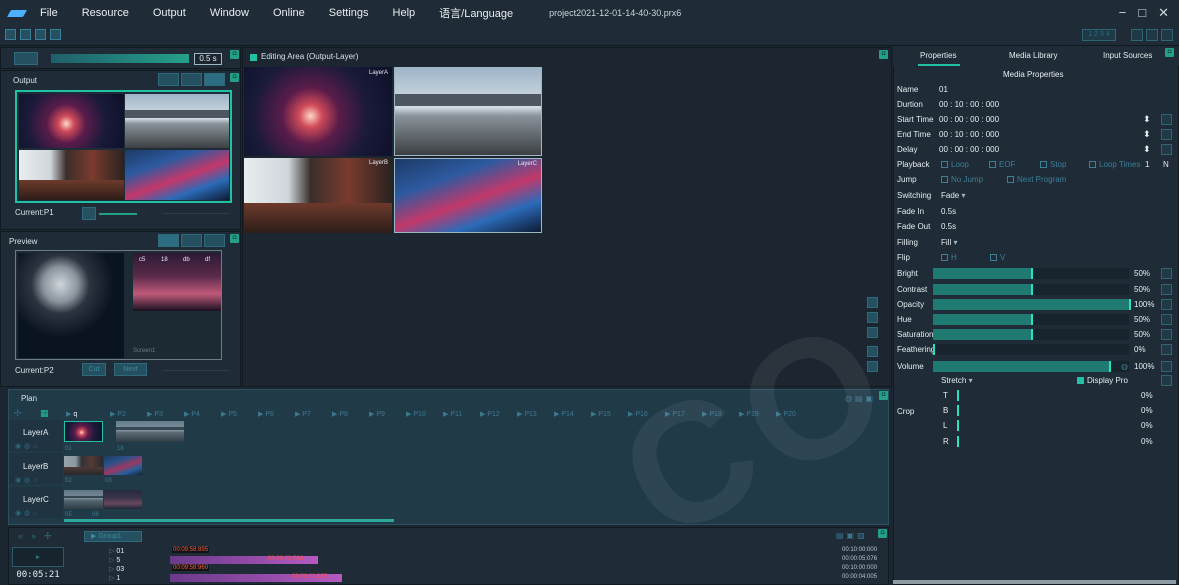 The image size is (1179, 585). I want to click on screen-pill: 1 2 3 4, so click(1099, 35).